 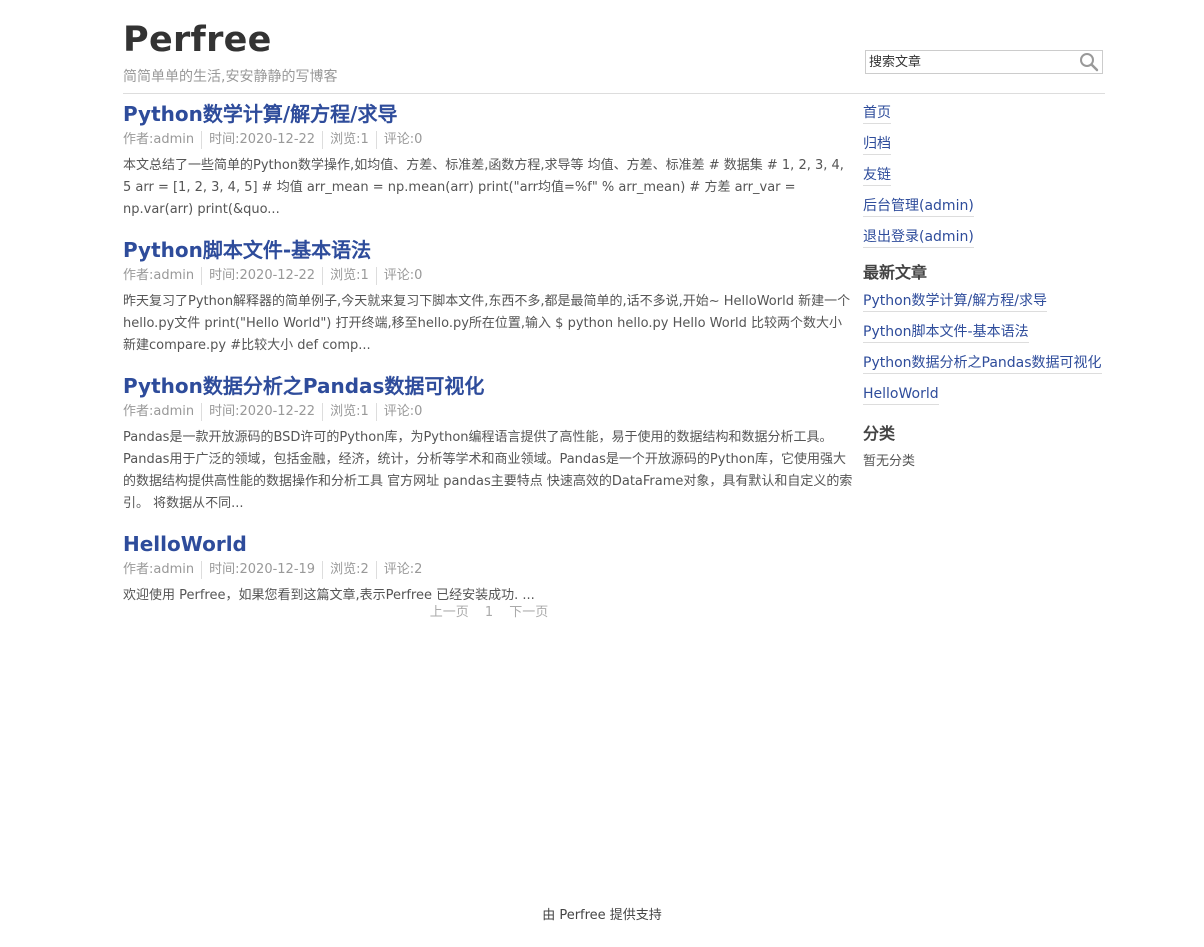 I want to click on category-heading: 分类, so click(x=879, y=433).